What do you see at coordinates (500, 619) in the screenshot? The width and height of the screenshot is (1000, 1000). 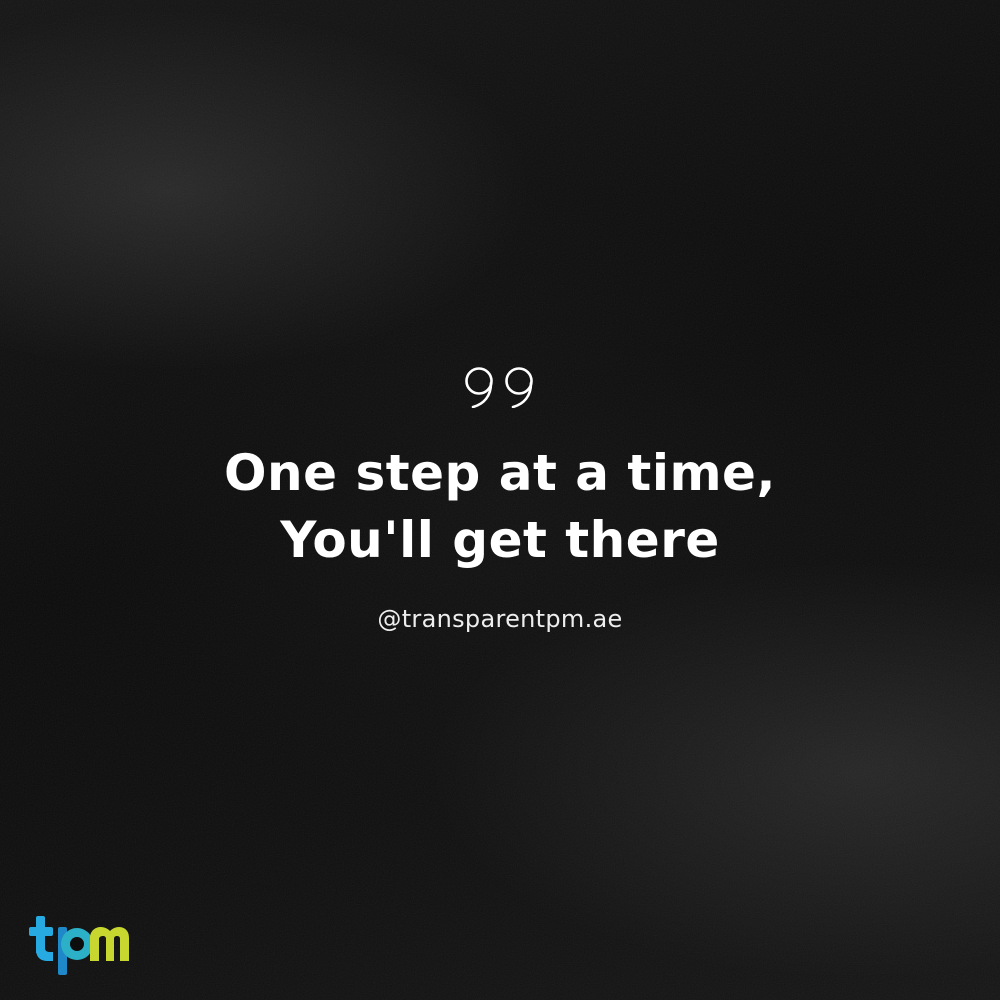 I see `social-handle: @transparentpm.ae` at bounding box center [500, 619].